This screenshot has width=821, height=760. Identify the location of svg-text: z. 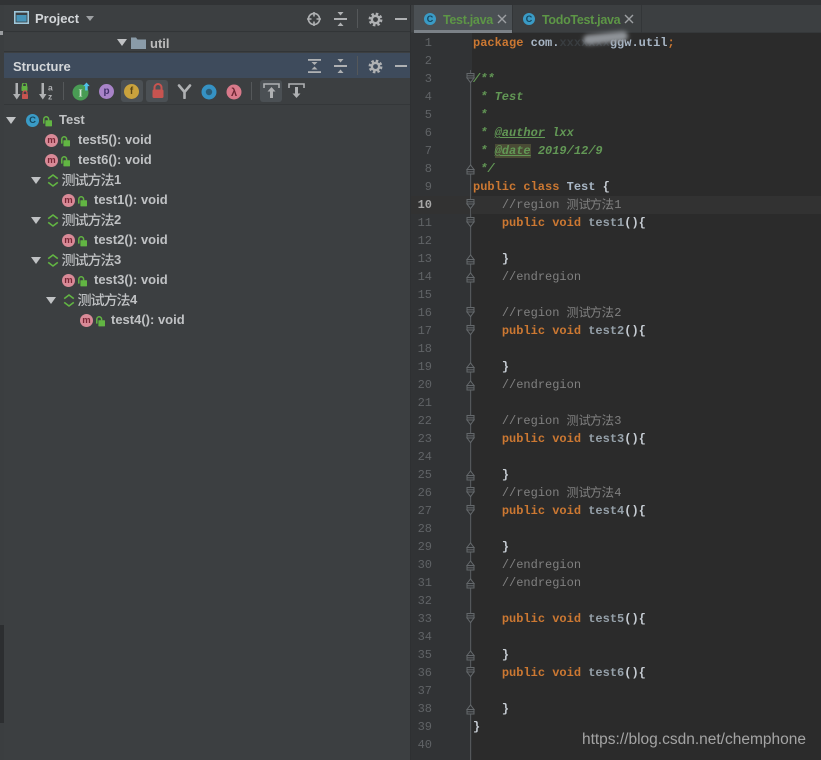
(50, 96).